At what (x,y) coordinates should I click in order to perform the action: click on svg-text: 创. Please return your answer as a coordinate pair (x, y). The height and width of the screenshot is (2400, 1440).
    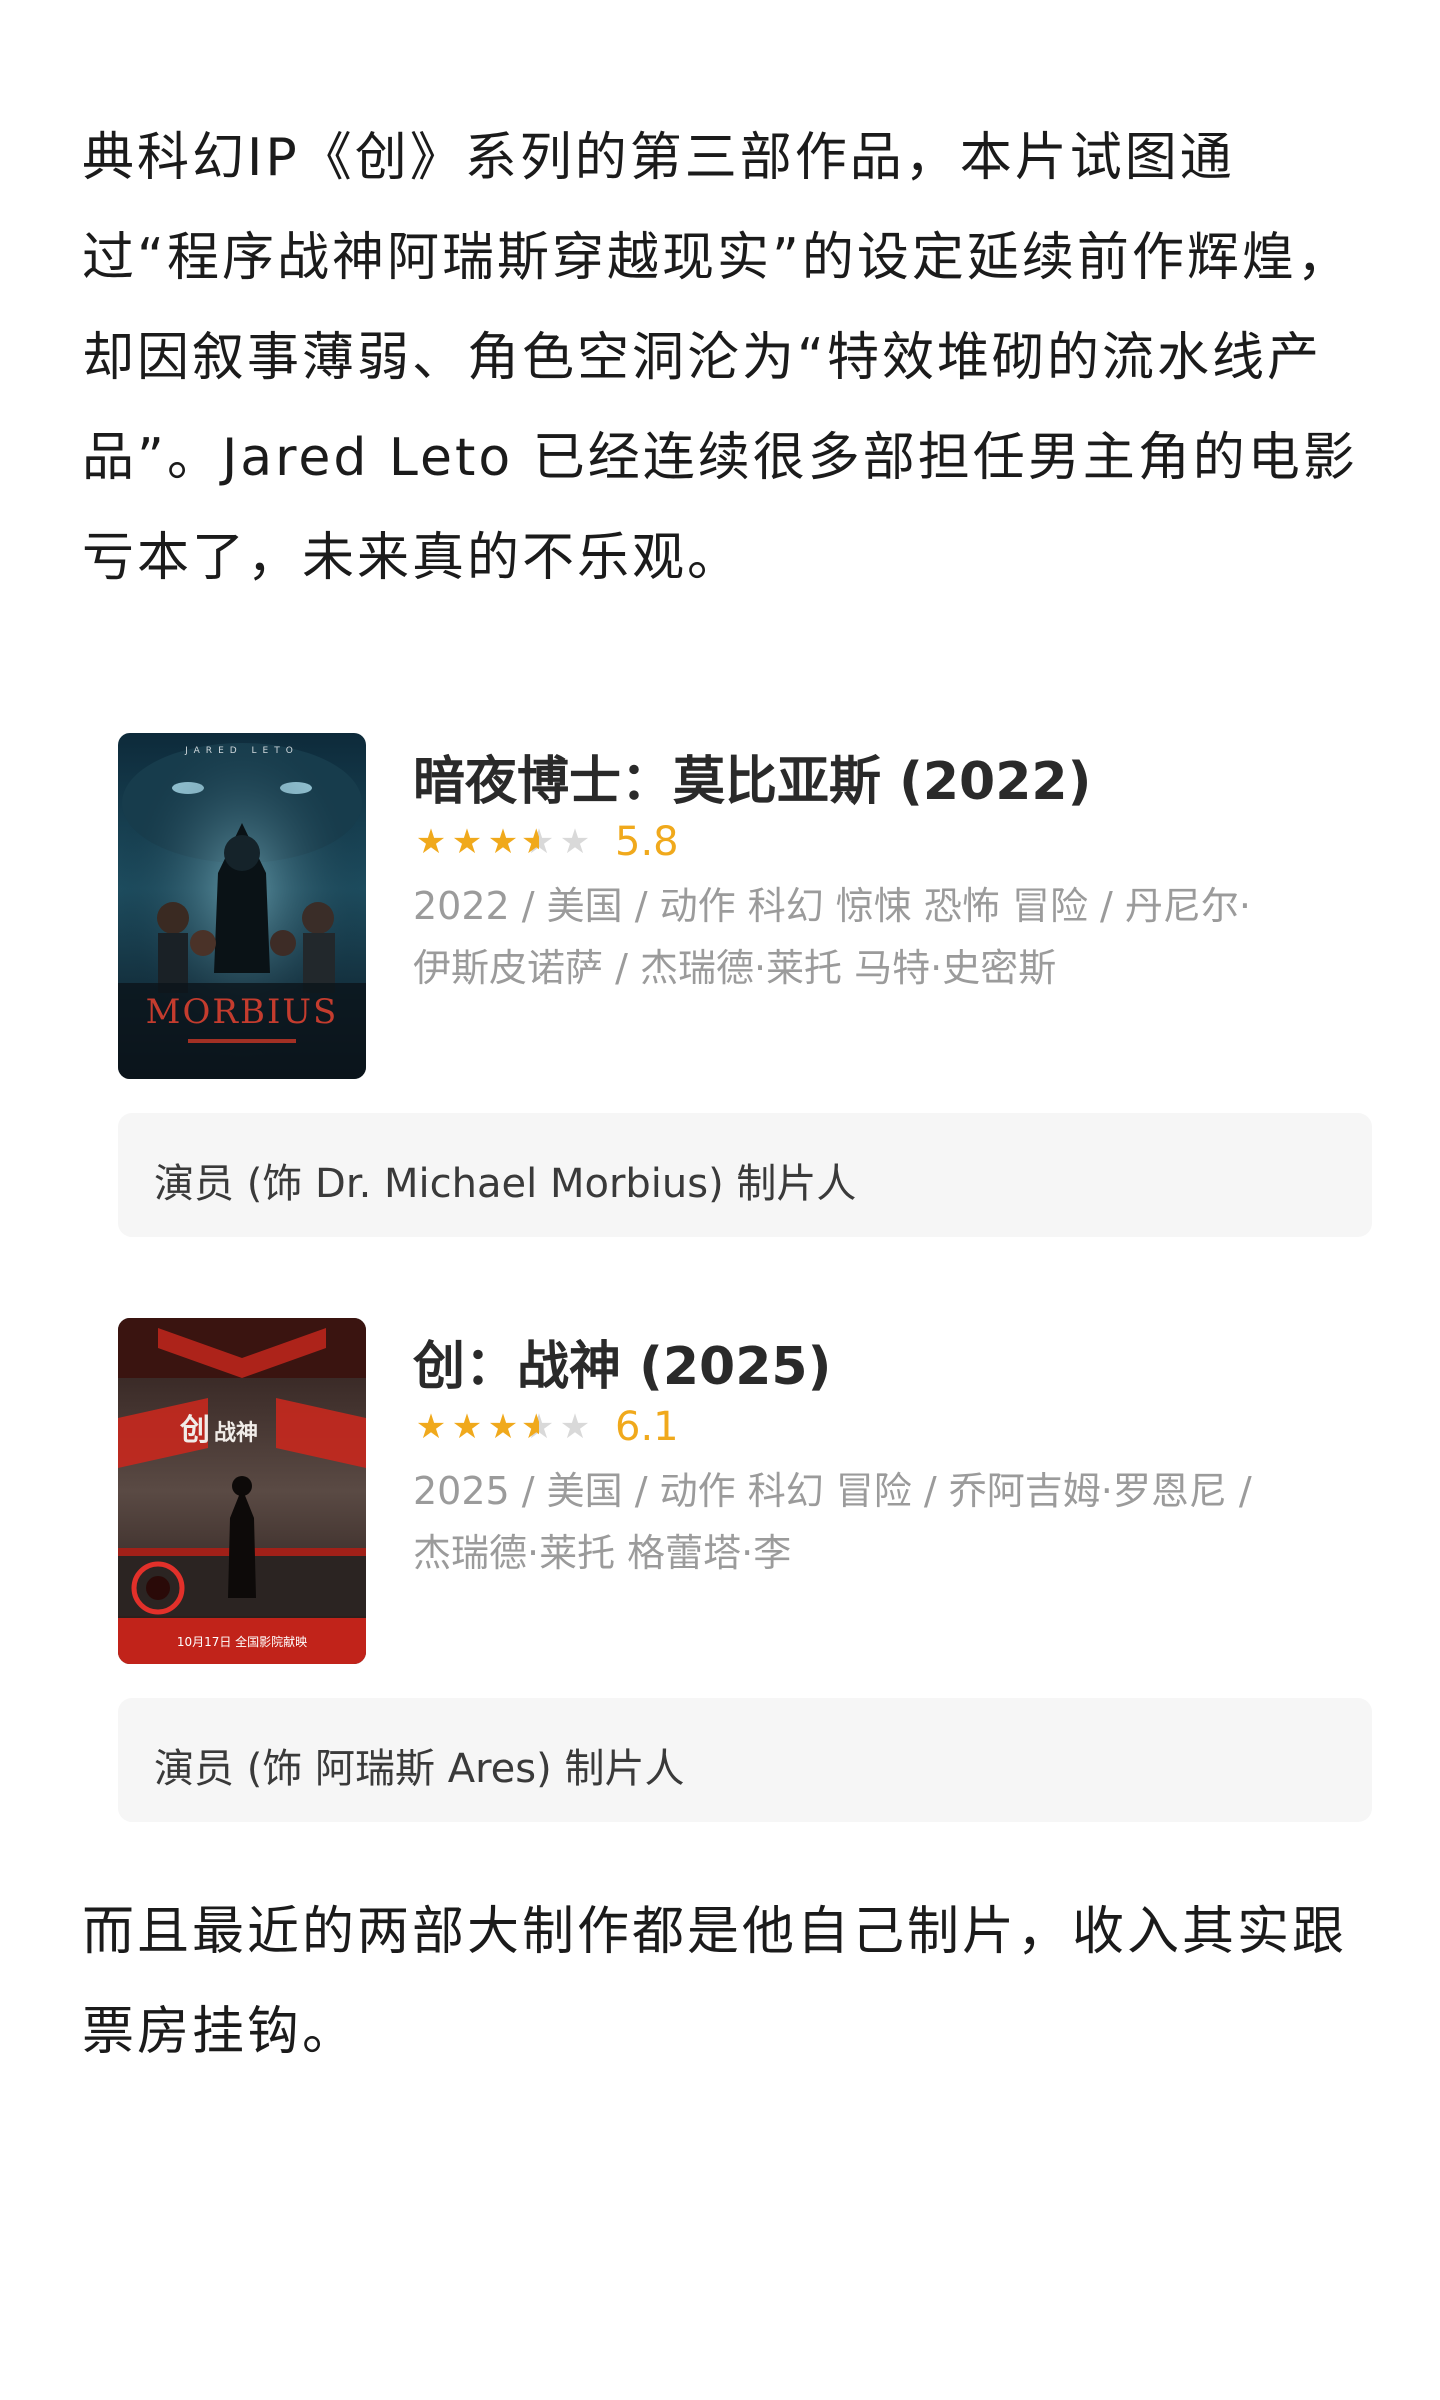
    Looking at the image, I should click on (194, 1430).